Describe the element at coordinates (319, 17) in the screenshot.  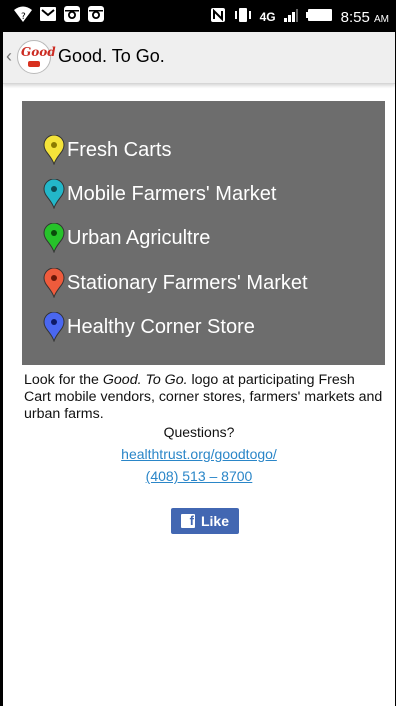
I see `battery-icon` at that location.